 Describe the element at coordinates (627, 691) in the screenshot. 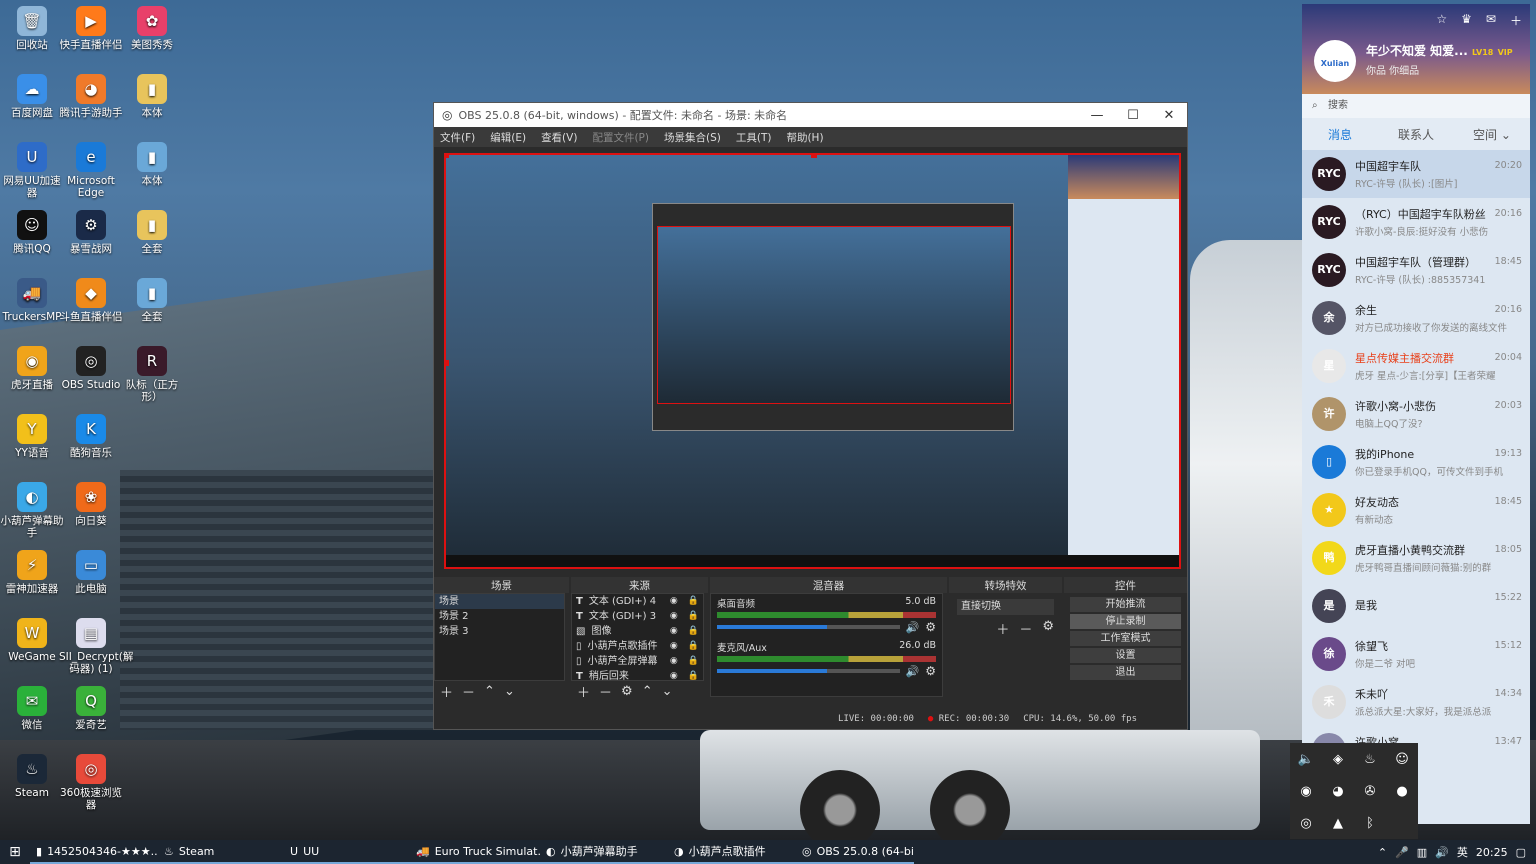

I see `source-properties-gear-icon: ⚙` at that location.